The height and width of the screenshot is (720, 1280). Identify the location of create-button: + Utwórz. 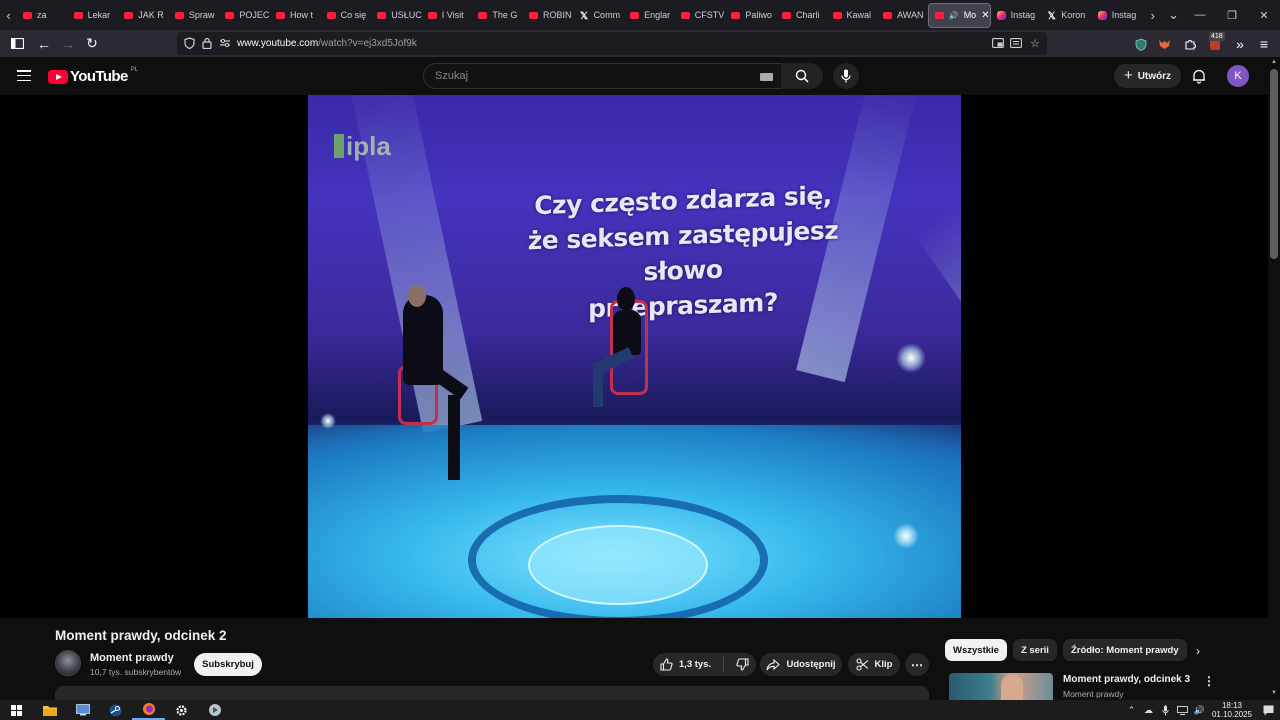
(1147, 76).